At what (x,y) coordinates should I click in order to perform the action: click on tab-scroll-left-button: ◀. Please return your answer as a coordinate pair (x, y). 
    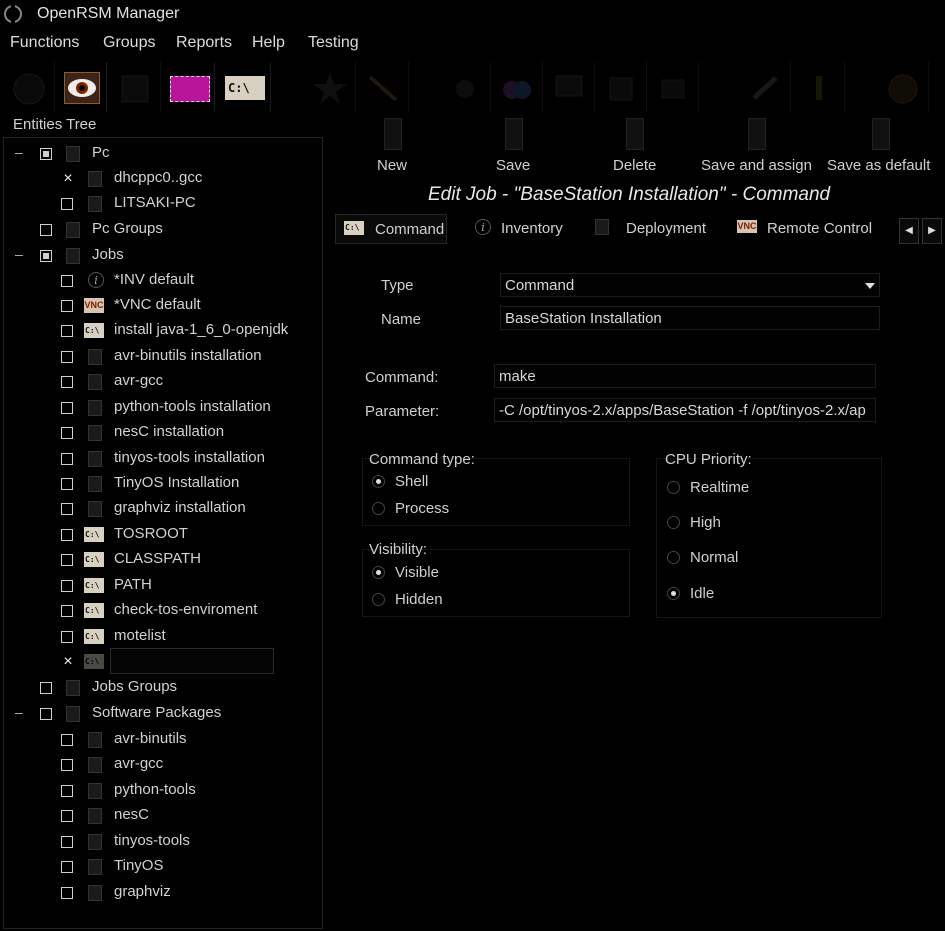
    Looking at the image, I should click on (909, 231).